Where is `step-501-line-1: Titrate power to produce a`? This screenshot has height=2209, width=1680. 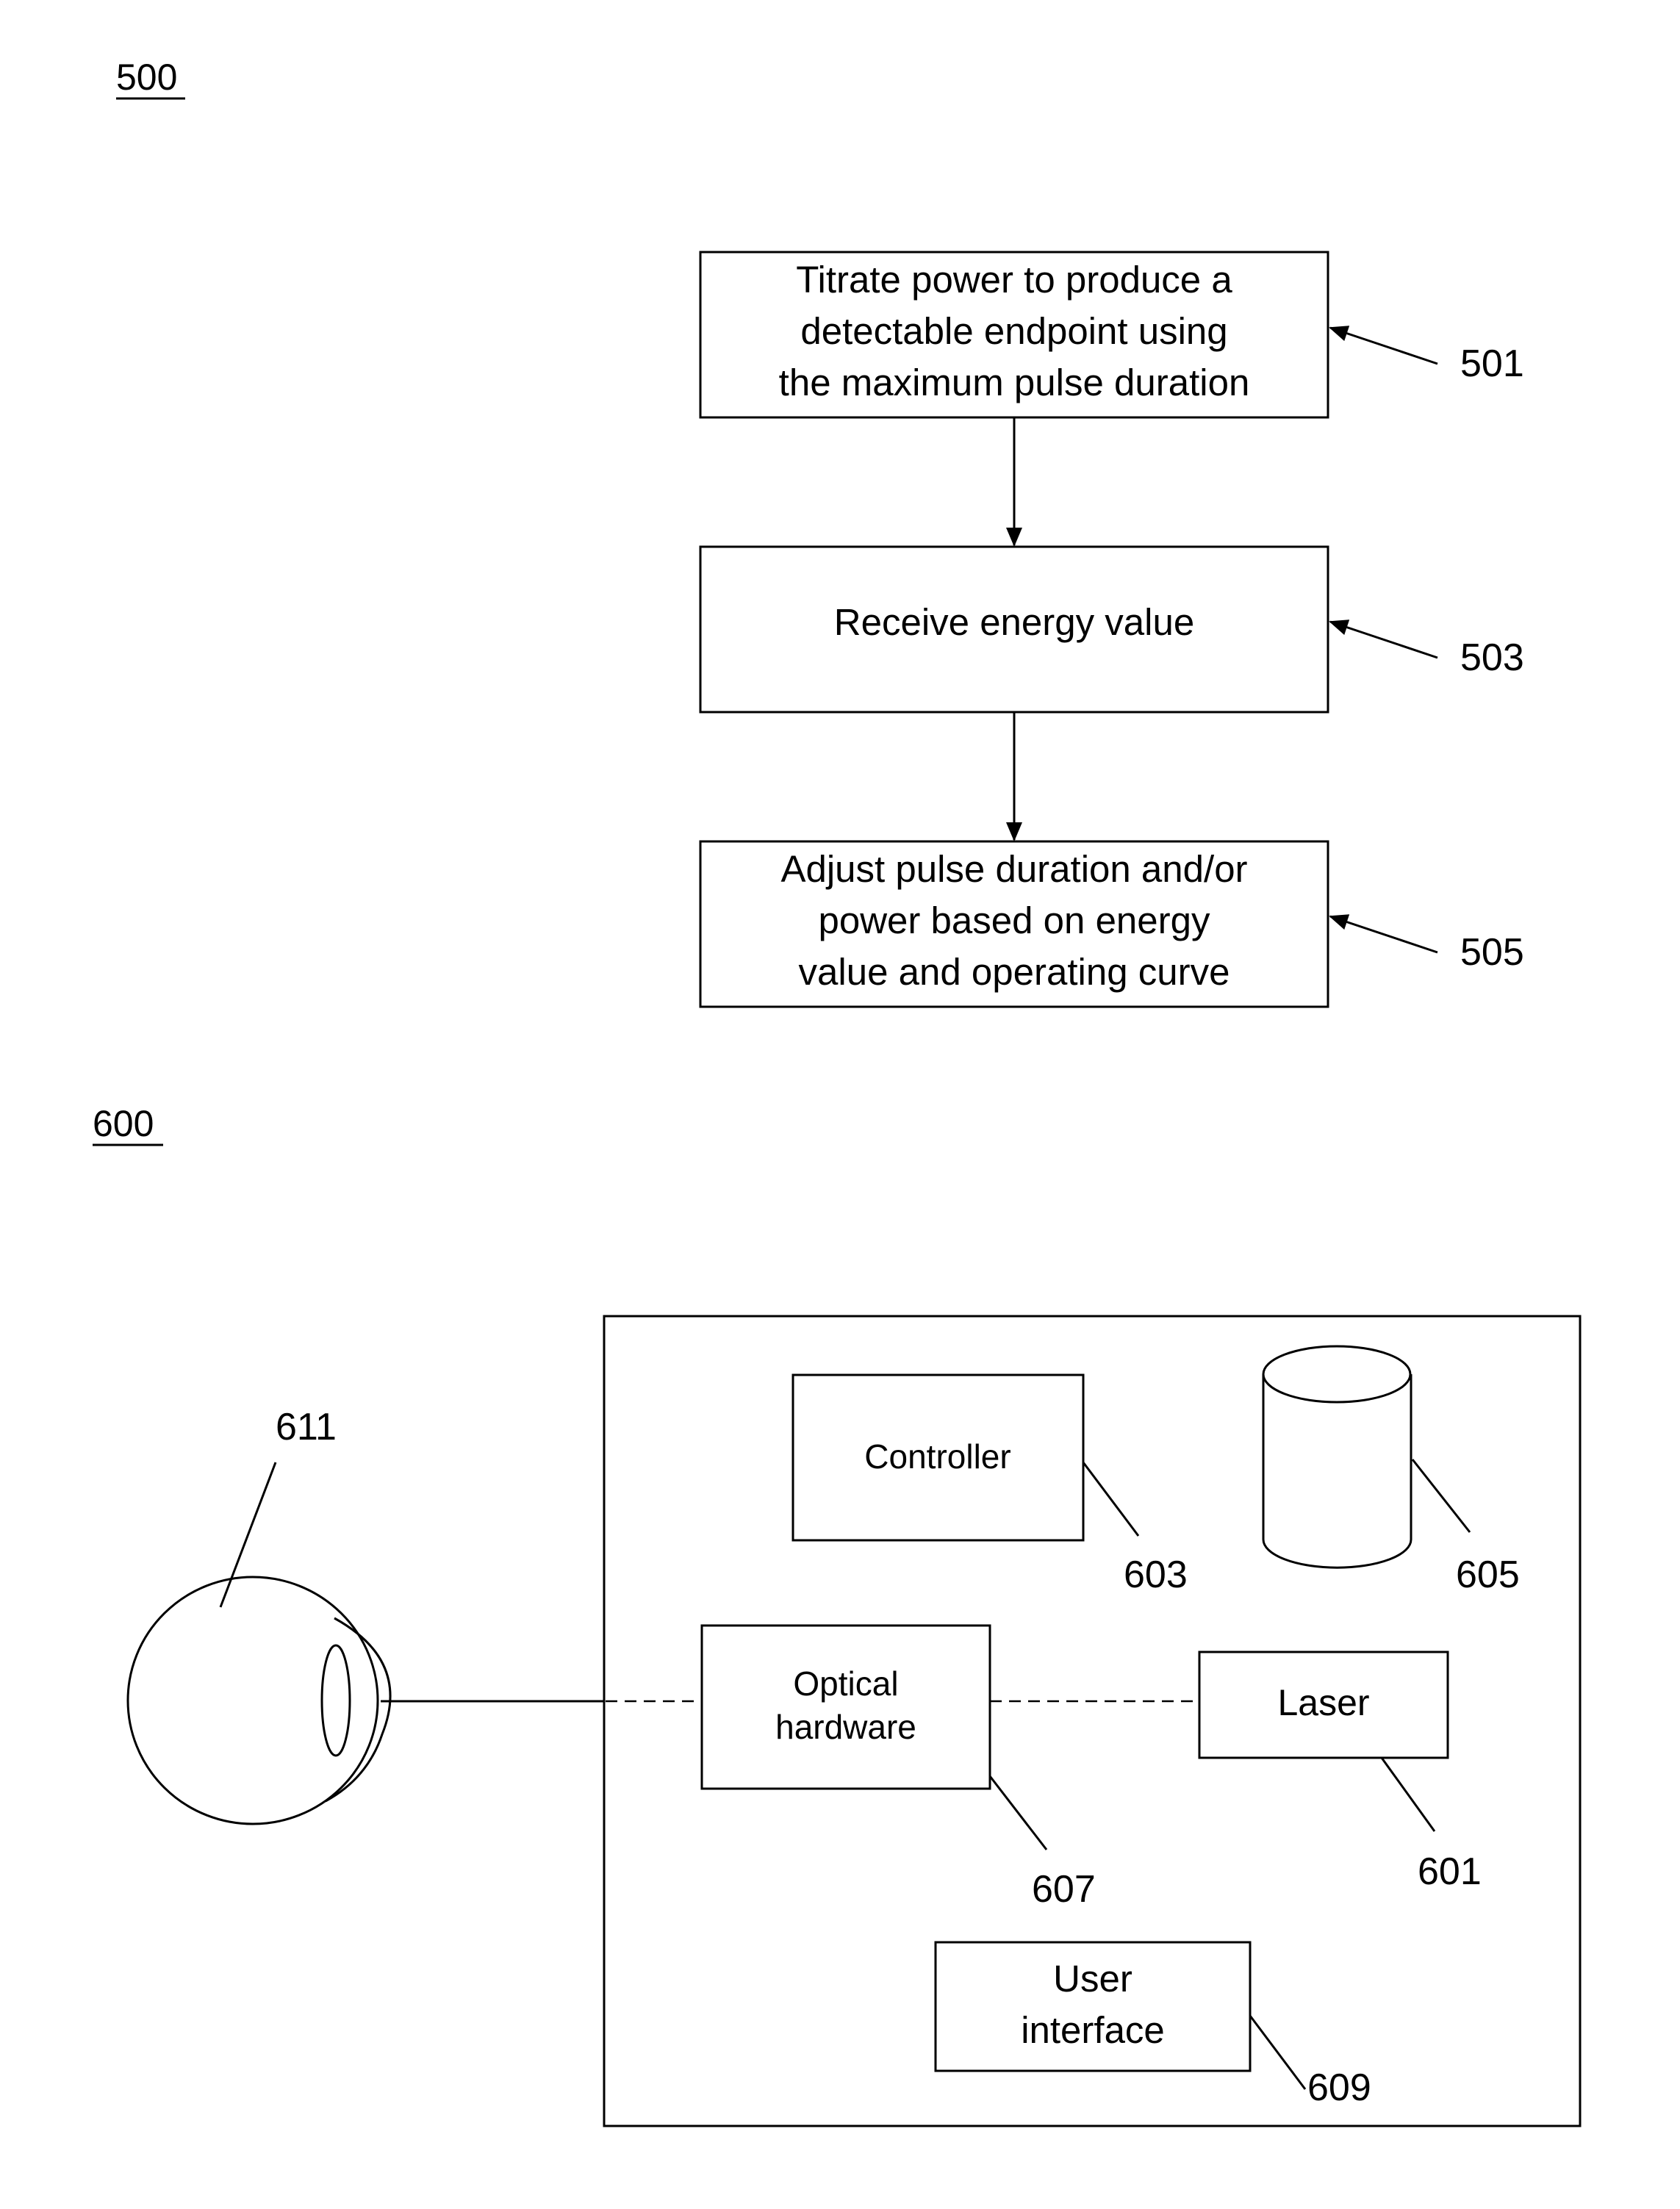
step-501-line-1: Titrate power to produce a is located at coordinates (1014, 280).